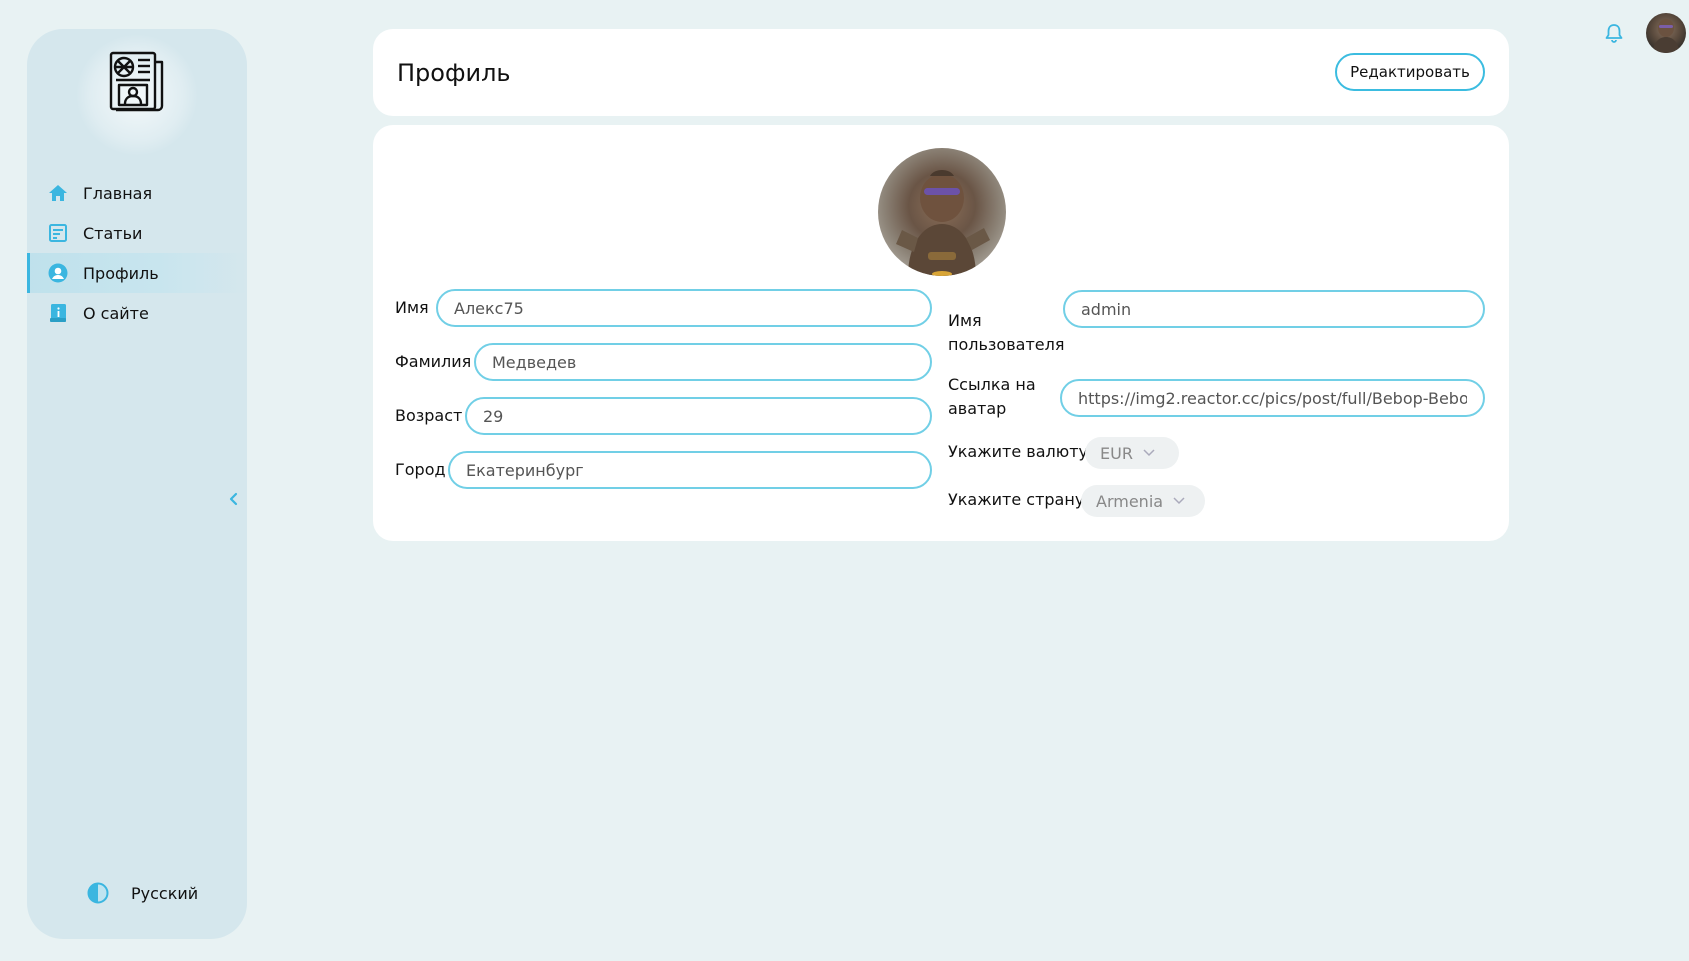  What do you see at coordinates (1410, 72) in the screenshot?
I see `edit-button: Редактировать` at bounding box center [1410, 72].